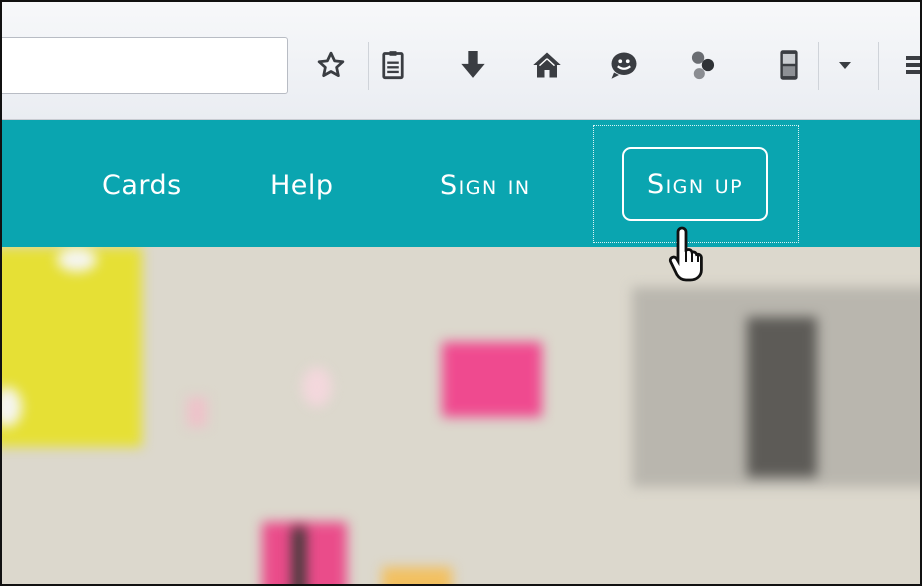 The height and width of the screenshot is (586, 922). Describe the element at coordinates (142, 185) in the screenshot. I see `nav-cards-link: Cards` at that location.